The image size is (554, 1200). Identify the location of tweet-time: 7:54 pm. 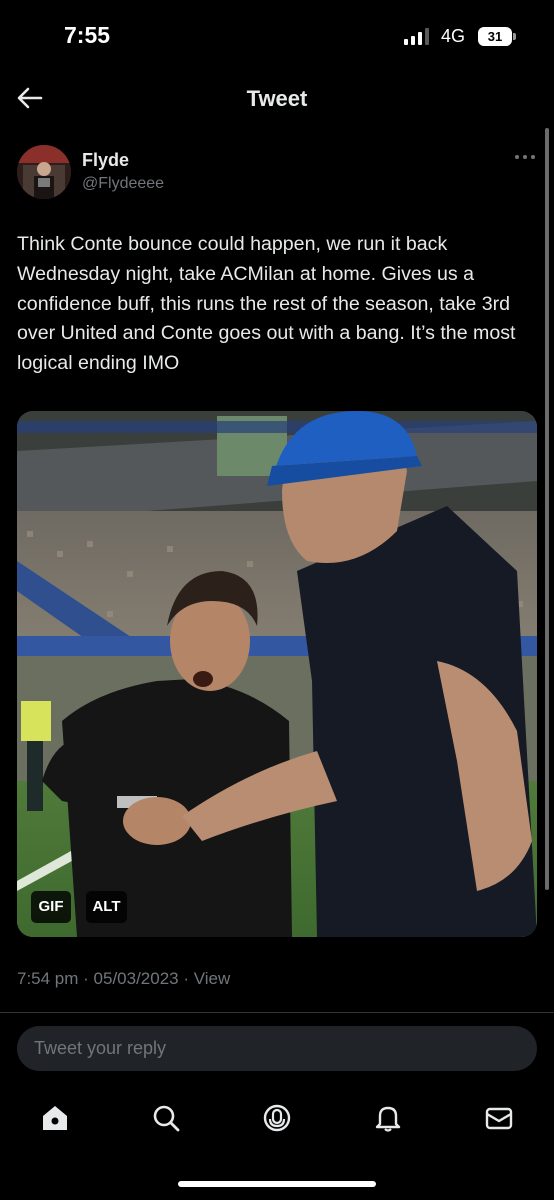
(48, 978).